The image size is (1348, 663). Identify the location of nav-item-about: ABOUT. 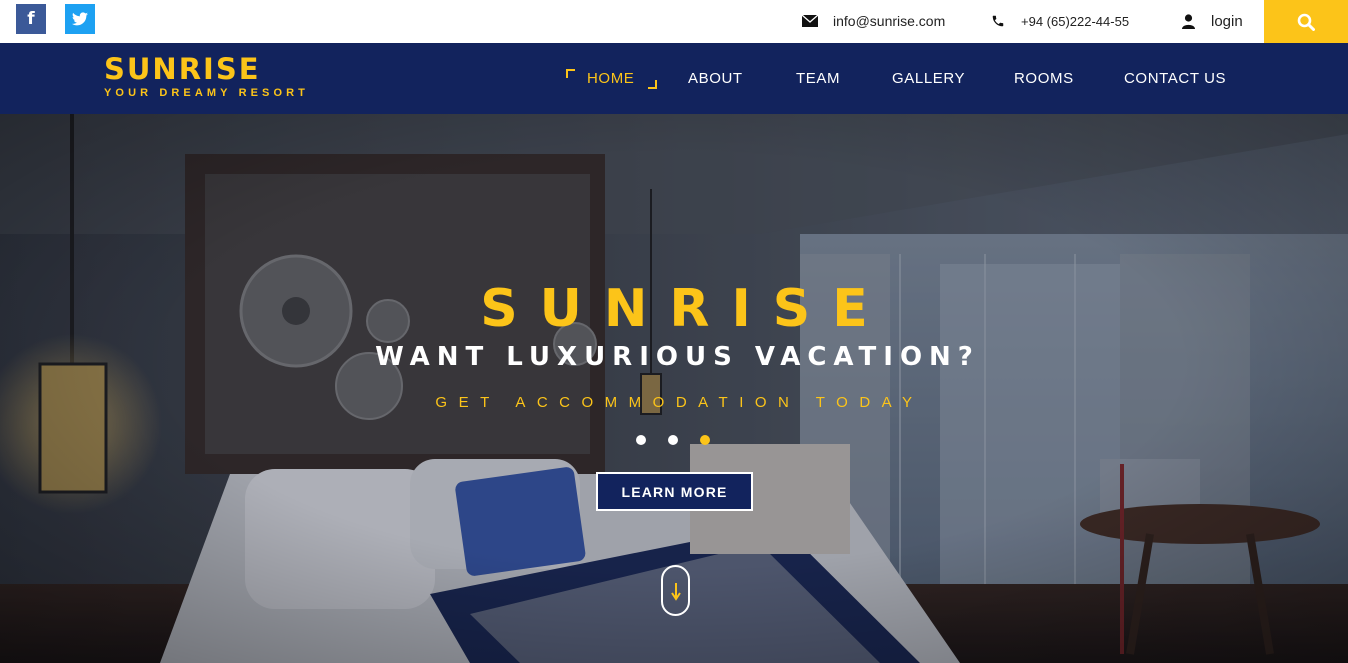
(715, 78).